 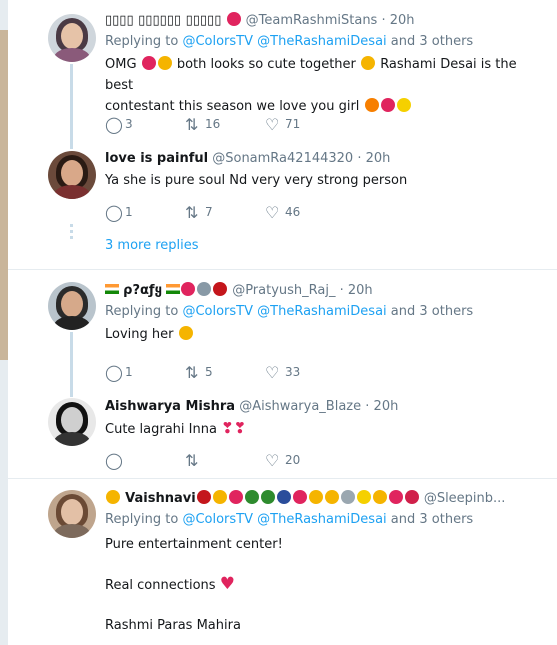 What do you see at coordinates (235, 497) in the screenshot?
I see `ribbon-emoji` at bounding box center [235, 497].